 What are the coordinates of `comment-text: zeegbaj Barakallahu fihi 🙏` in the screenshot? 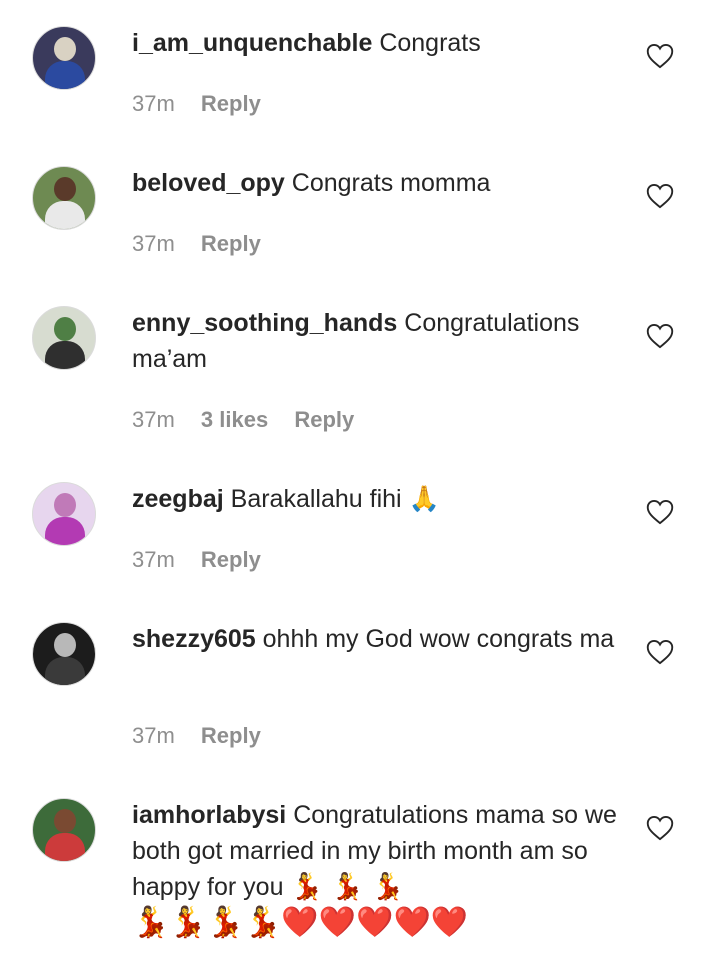 It's located at (377, 499).